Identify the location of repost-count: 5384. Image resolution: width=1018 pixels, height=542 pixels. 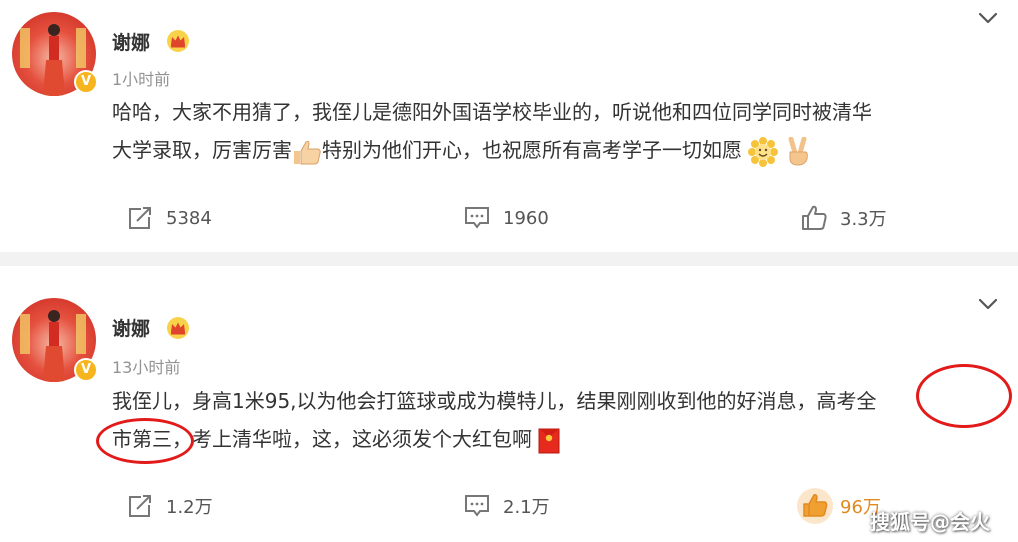
(189, 218).